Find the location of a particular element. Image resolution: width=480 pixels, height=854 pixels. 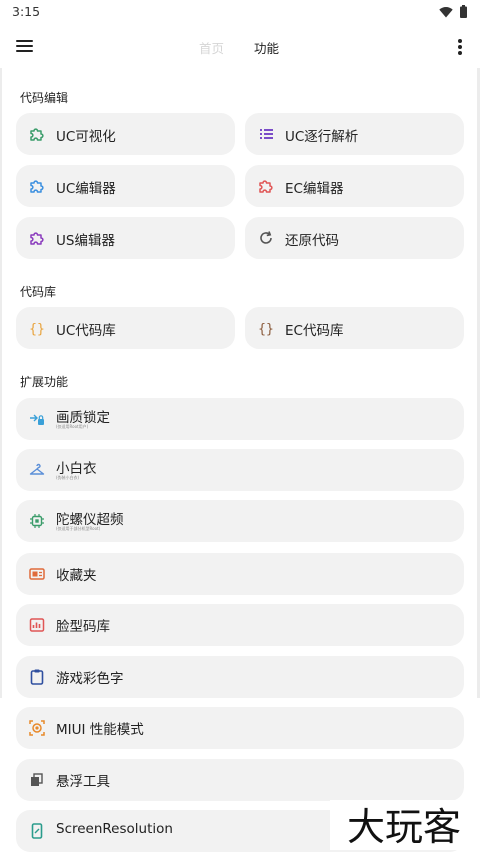

face-code-lib-label: 脸型码库 is located at coordinates (83, 627).